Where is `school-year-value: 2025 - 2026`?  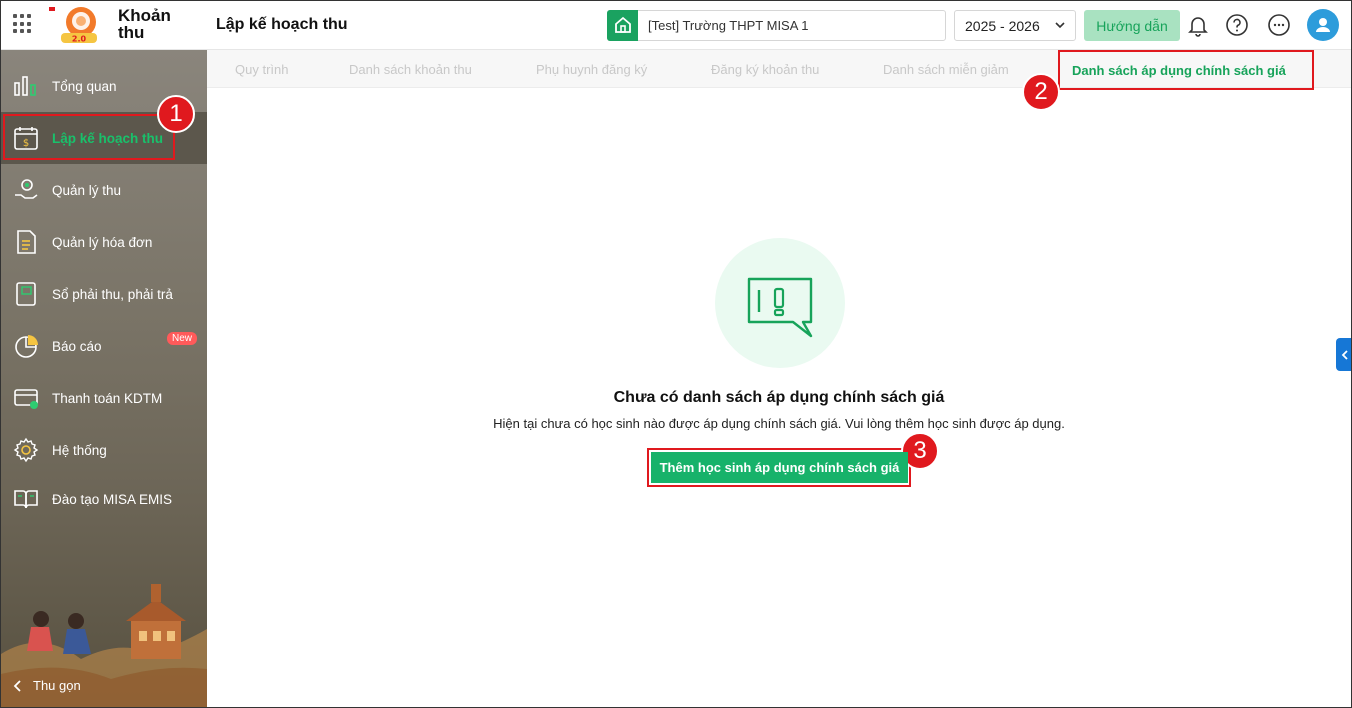 school-year-value: 2025 - 2026 is located at coordinates (1002, 25).